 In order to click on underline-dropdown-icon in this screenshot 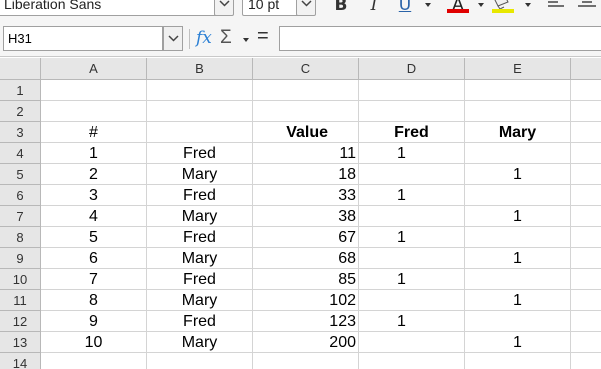, I will do `click(428, 5)`.